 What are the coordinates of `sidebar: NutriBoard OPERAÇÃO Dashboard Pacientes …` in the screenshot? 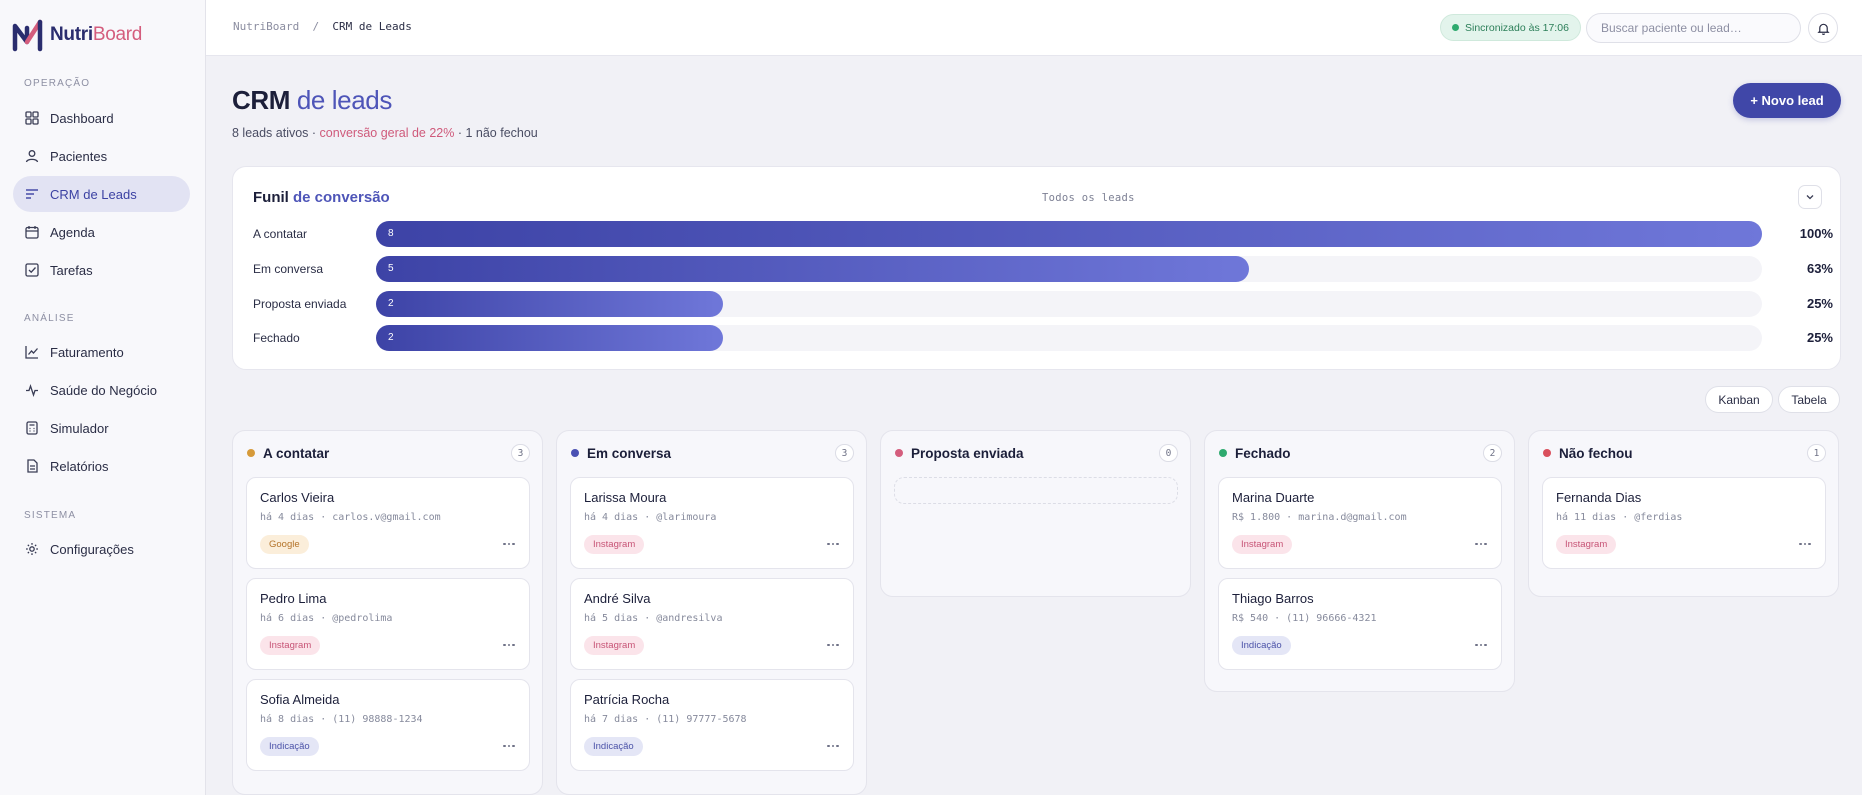 It's located at (103, 397).